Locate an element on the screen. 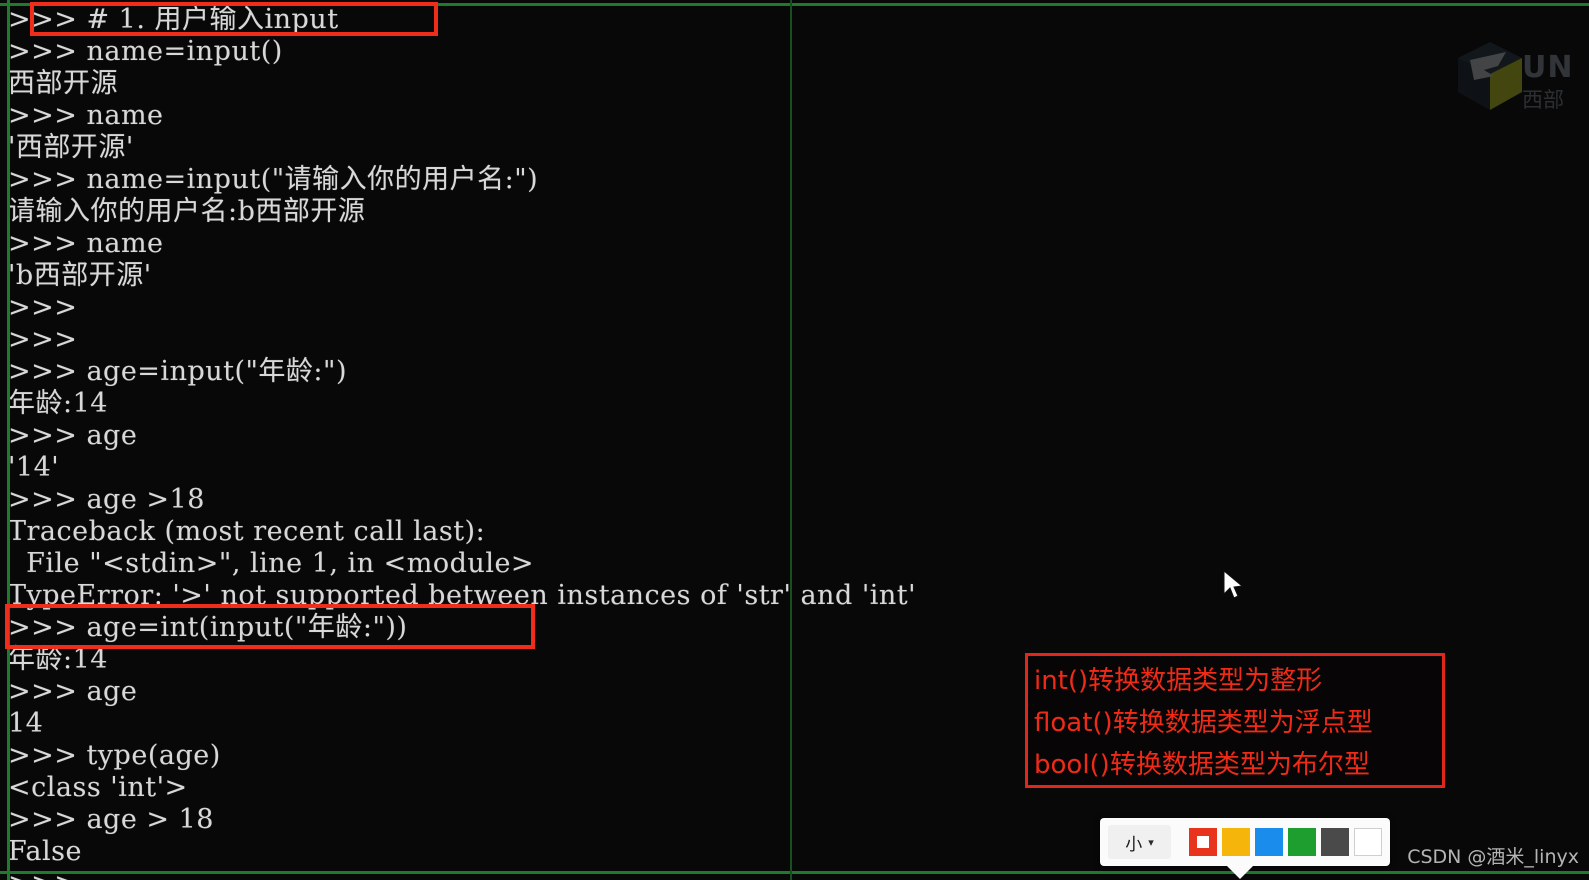 The width and height of the screenshot is (1589, 880). terminal-line: Traceback (most recent call last): is located at coordinates (247, 531).